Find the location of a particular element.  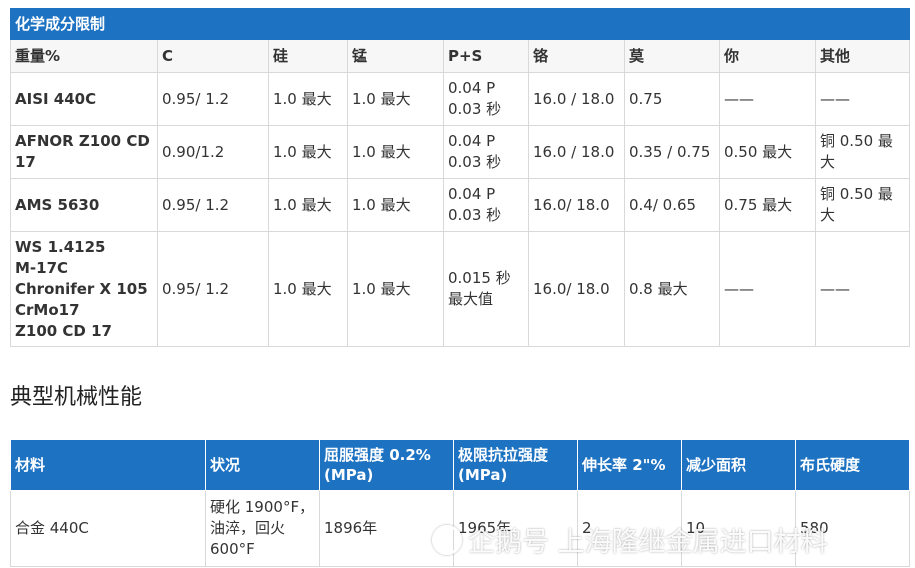

grade-cell: AFNOR Z100 CD 17 is located at coordinates (84, 152).